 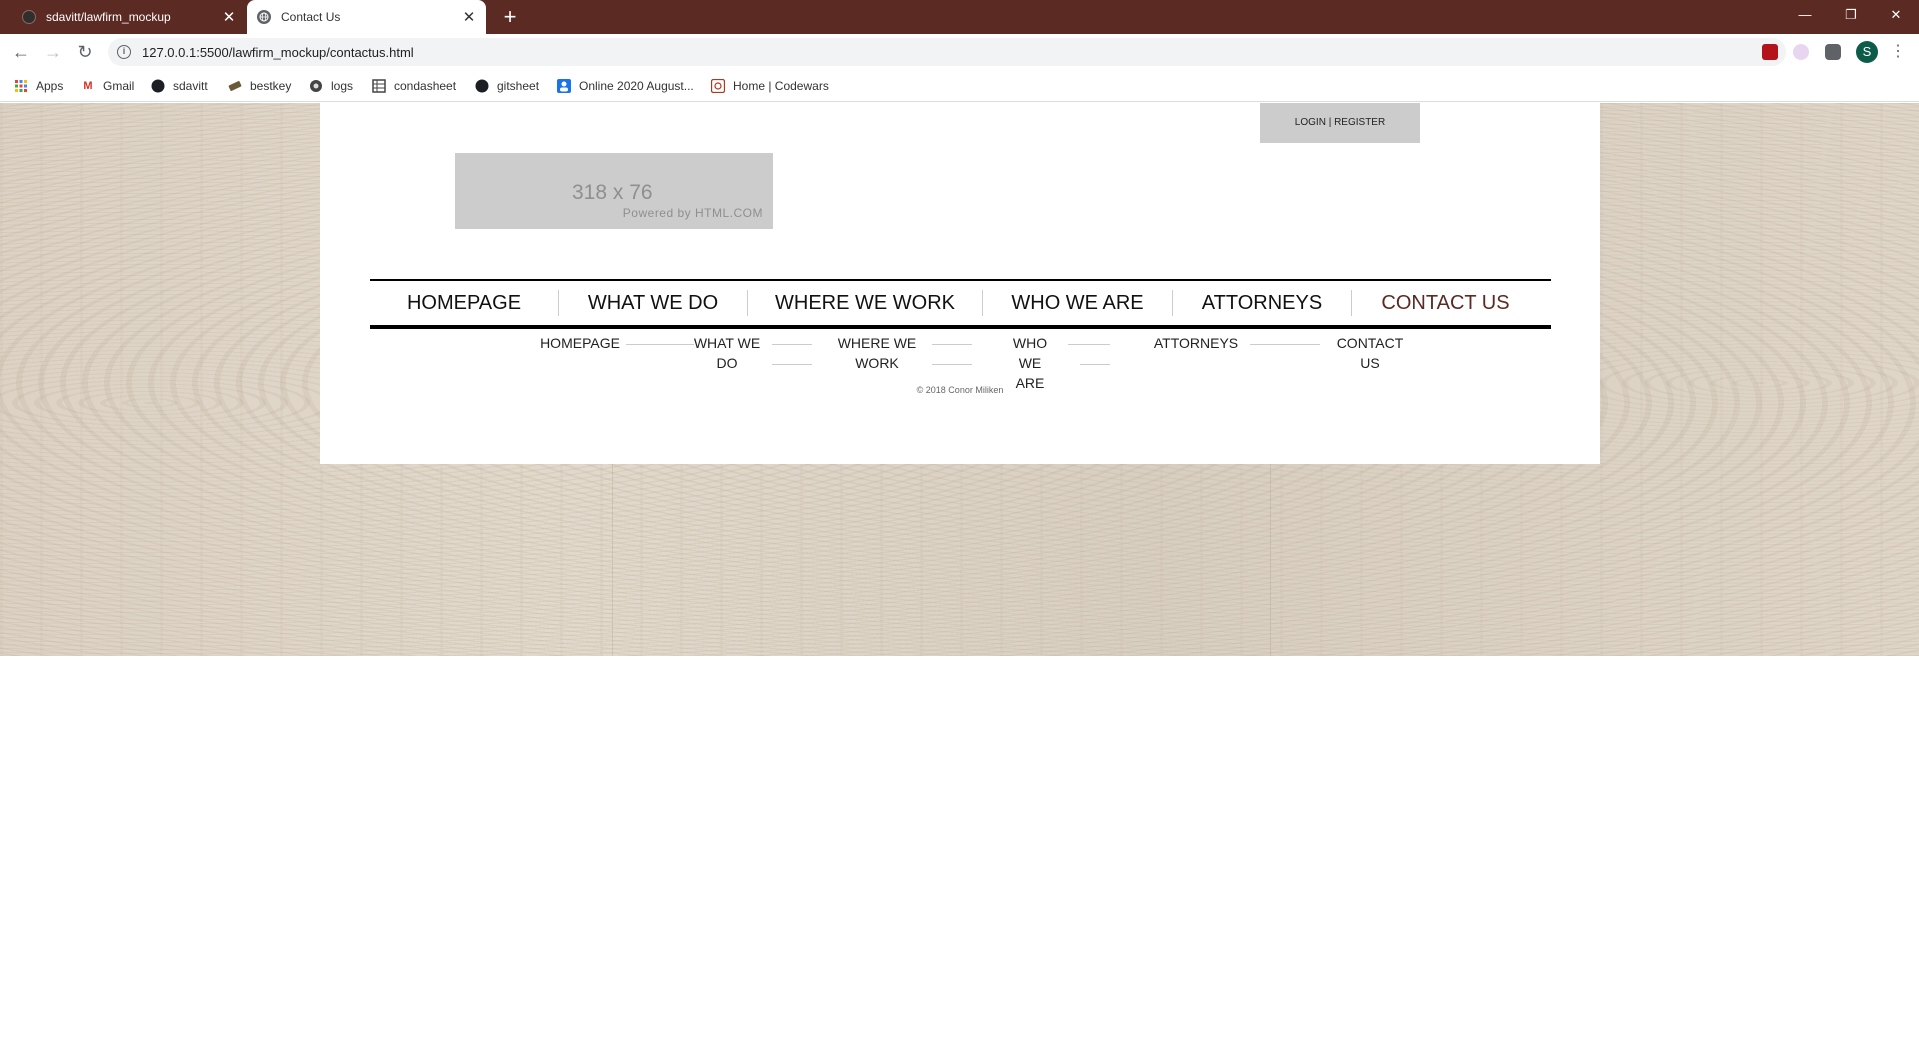 What do you see at coordinates (464, 303) in the screenshot?
I see `nav-homepage: HOMEPAGE` at bounding box center [464, 303].